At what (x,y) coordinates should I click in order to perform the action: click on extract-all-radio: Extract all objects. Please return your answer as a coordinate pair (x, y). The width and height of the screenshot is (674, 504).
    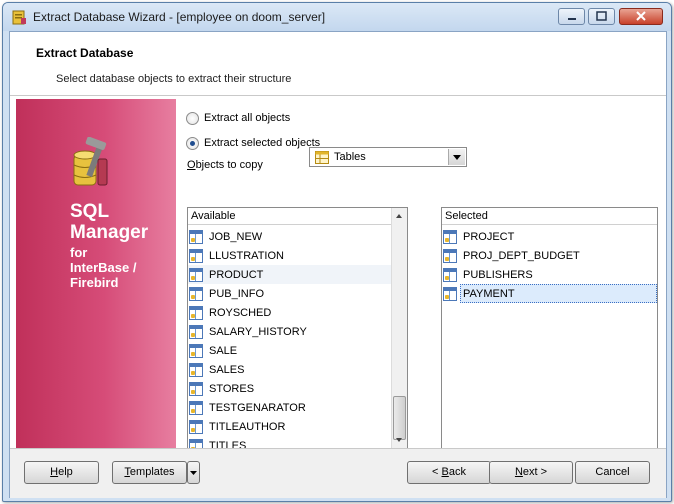
    Looking at the image, I should click on (238, 118).